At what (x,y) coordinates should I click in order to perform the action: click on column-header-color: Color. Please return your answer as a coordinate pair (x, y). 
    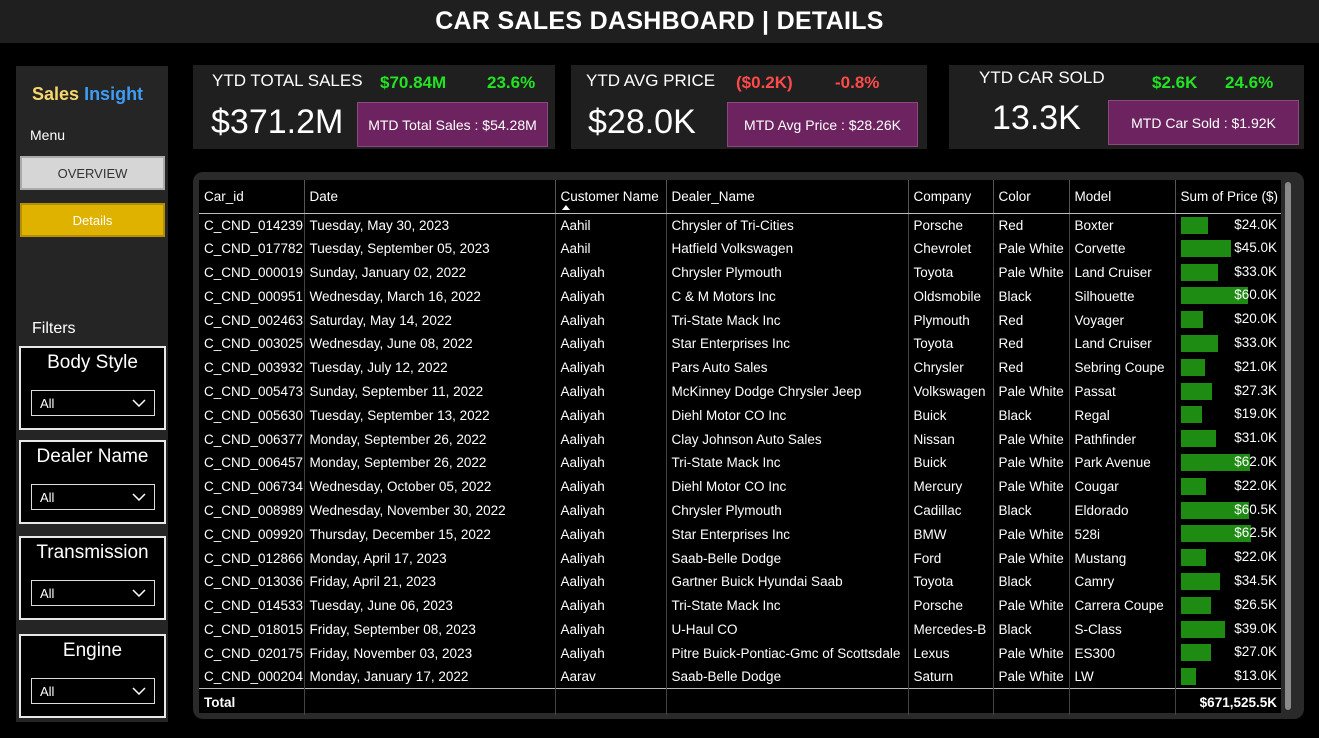
    Looking at the image, I should click on (1031, 197).